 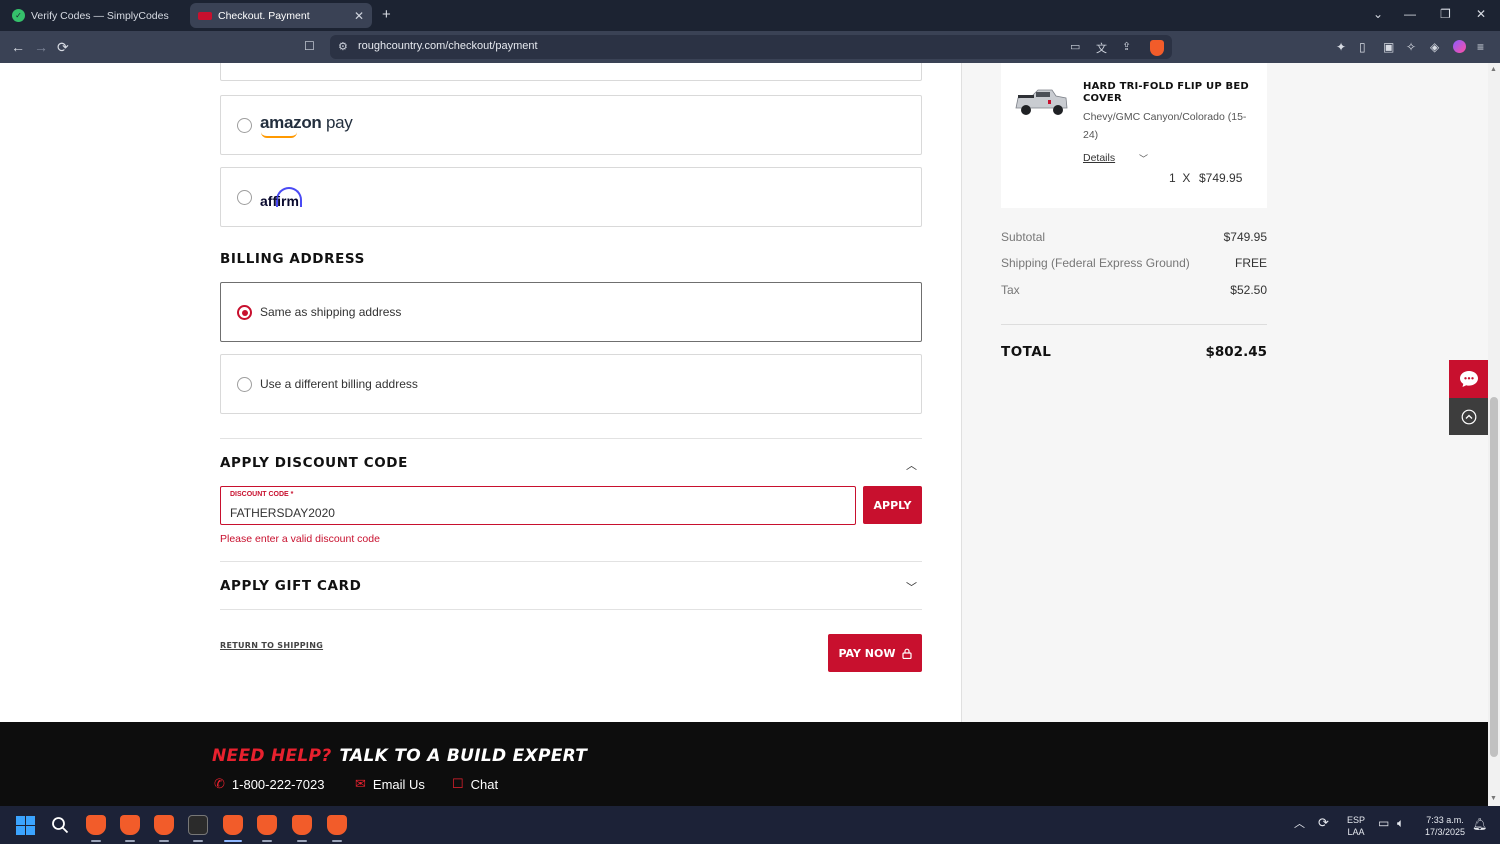 What do you see at coordinates (1493, 69) in the screenshot?
I see `scroll-up-arrow-icon: ▲` at bounding box center [1493, 69].